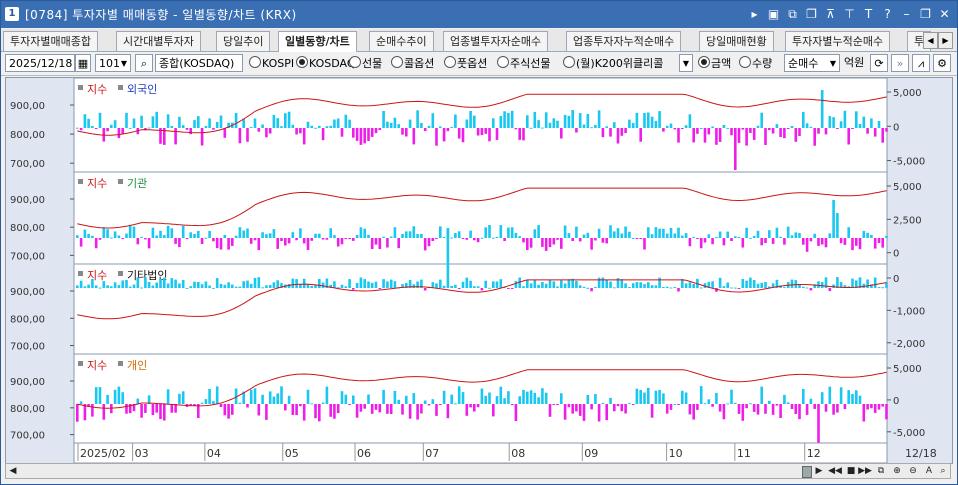  What do you see at coordinates (83, 63) in the screenshot?
I see `calendar-icon: ▦` at bounding box center [83, 63].